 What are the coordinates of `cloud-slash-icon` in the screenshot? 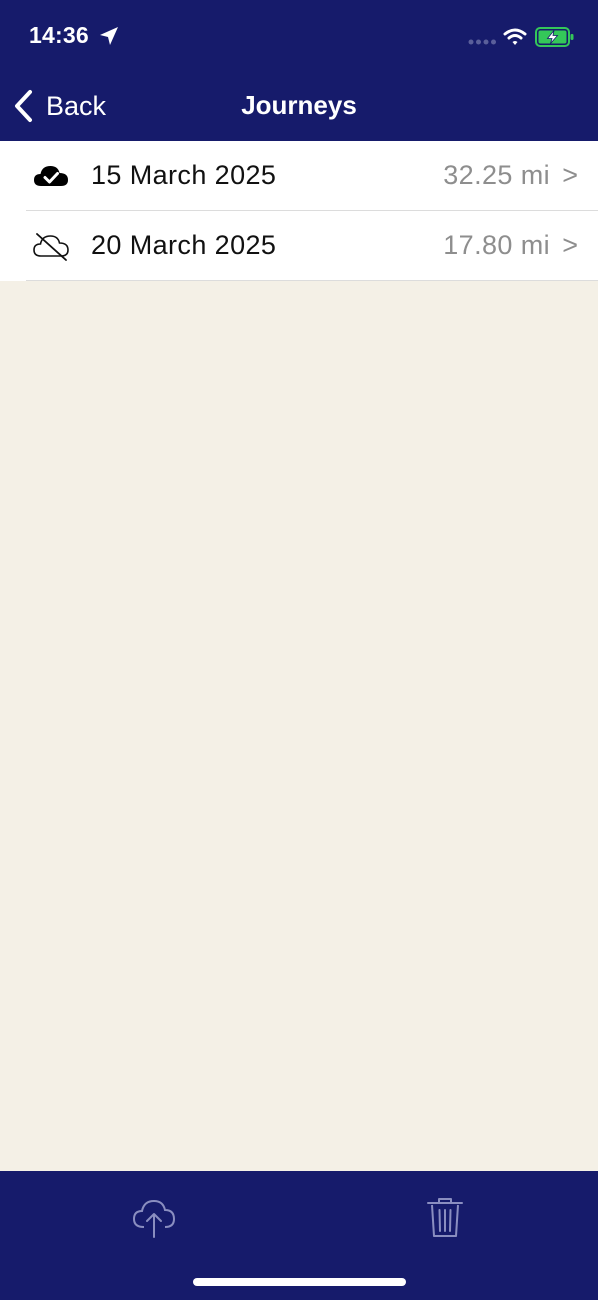 It's located at (51, 247).